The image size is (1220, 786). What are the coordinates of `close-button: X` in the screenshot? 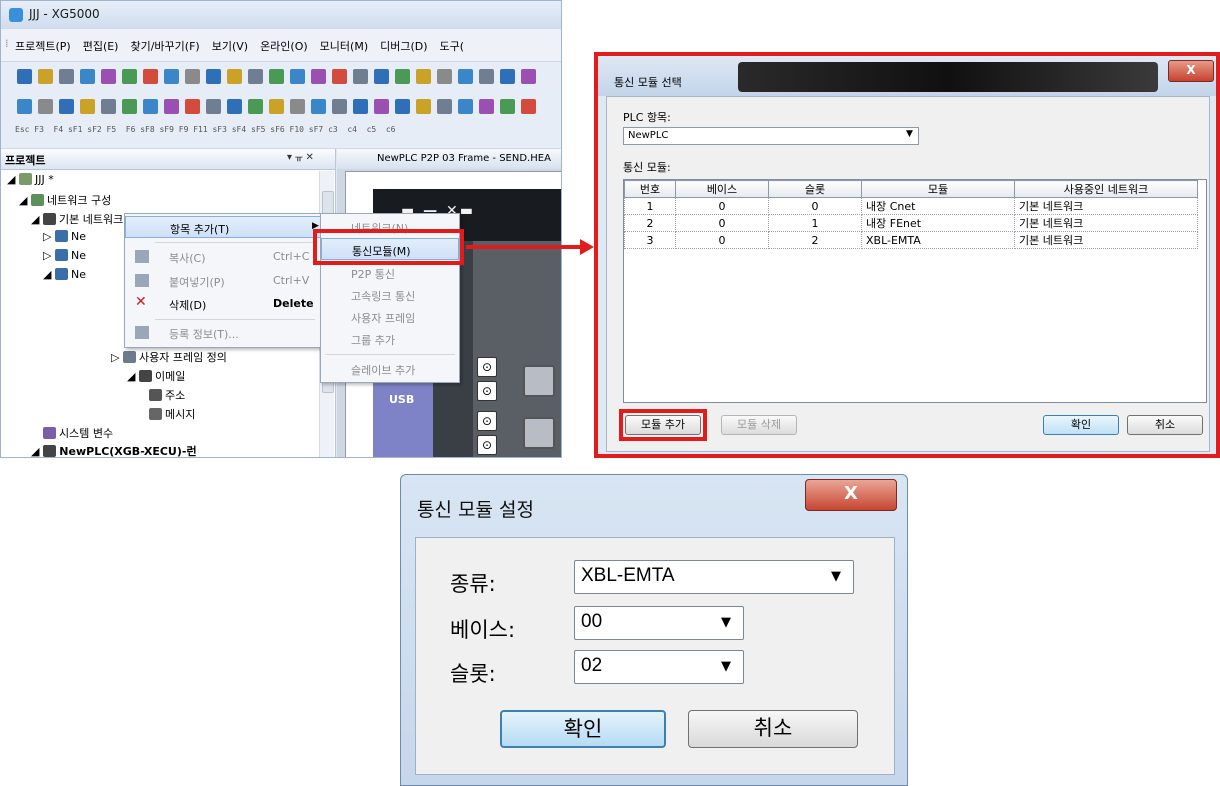 It's located at (851, 495).